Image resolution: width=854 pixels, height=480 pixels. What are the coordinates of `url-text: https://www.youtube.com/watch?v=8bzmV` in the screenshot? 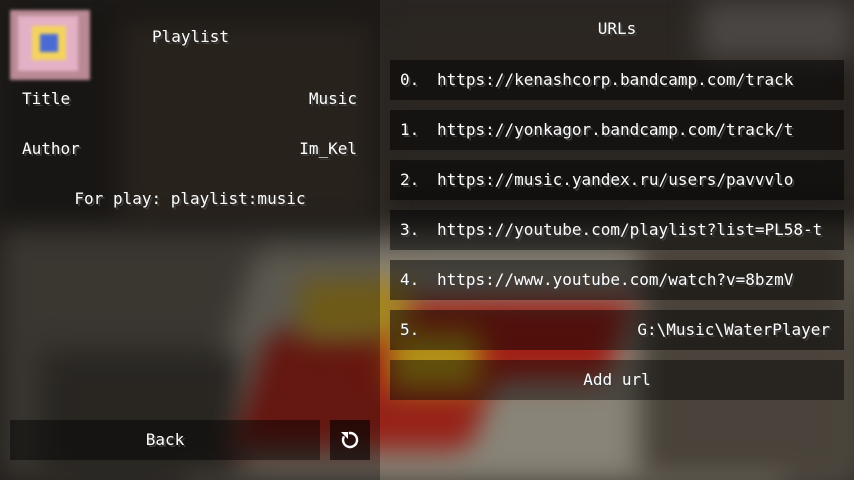 It's located at (615, 279).